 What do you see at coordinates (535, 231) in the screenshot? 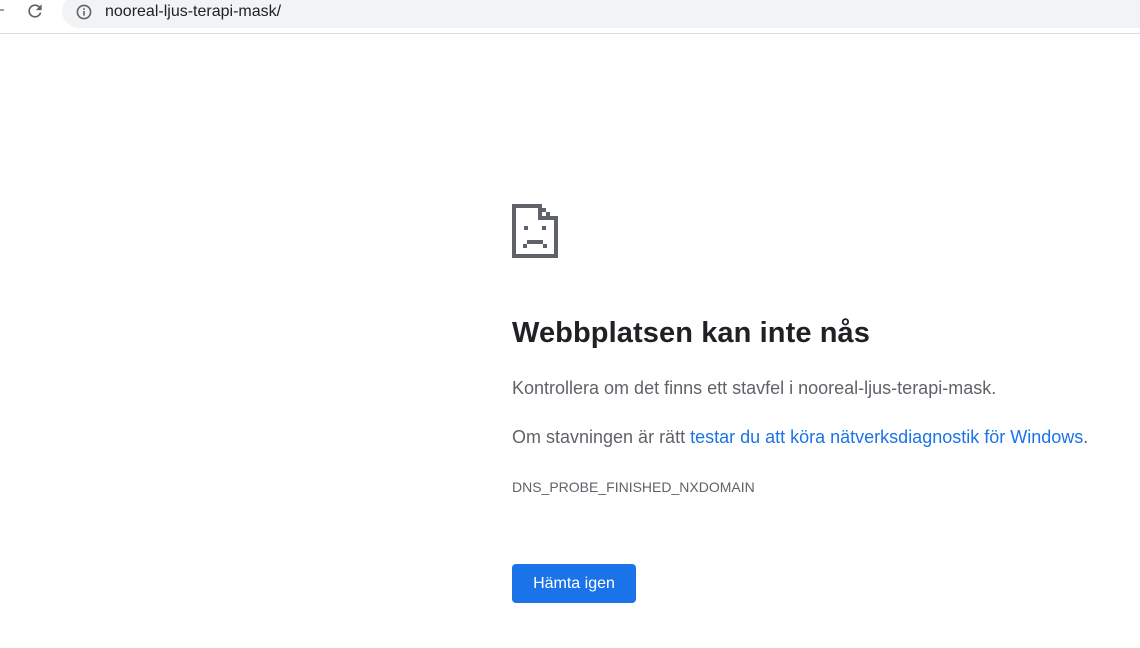
I see `sad-page-icon` at bounding box center [535, 231].